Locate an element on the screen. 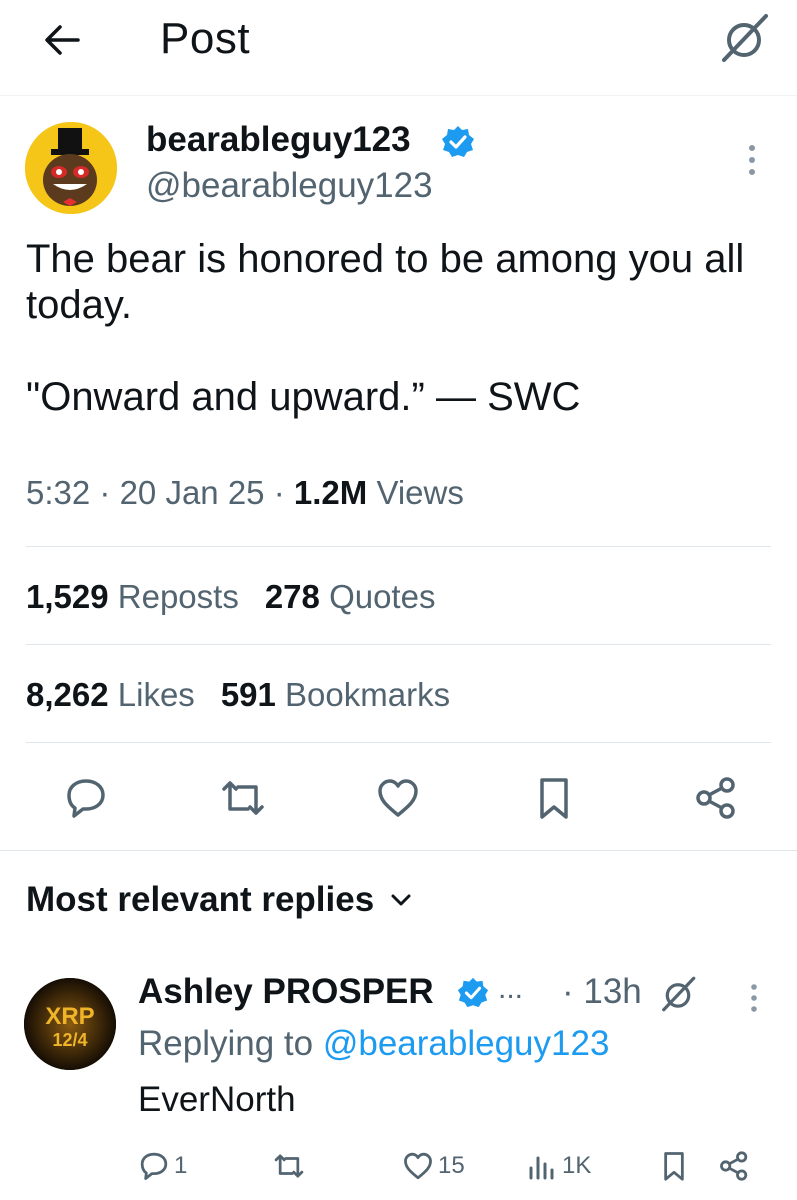 Image resolution: width=797 pixels, height=1200 pixels. bookmarks-link: 591 Bookmarks is located at coordinates (335, 694).